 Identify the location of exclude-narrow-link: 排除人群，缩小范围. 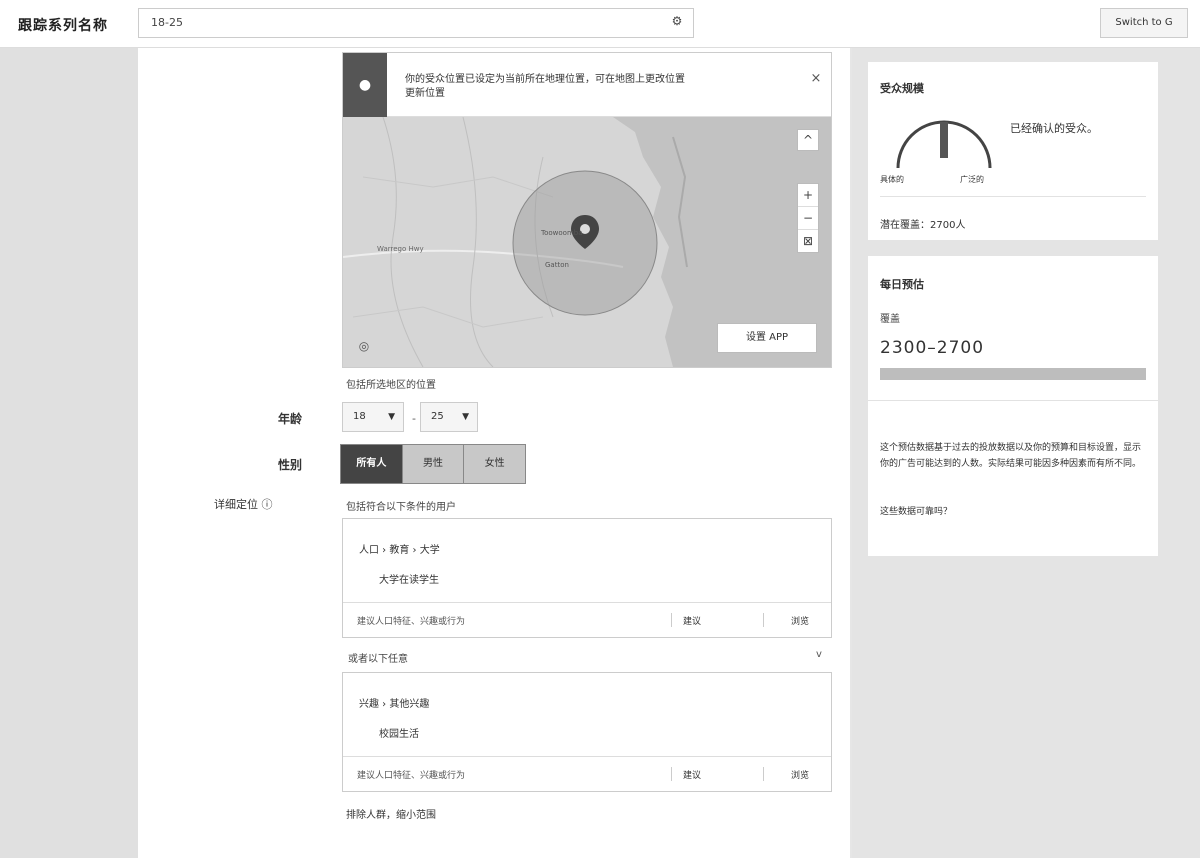
(391, 813).